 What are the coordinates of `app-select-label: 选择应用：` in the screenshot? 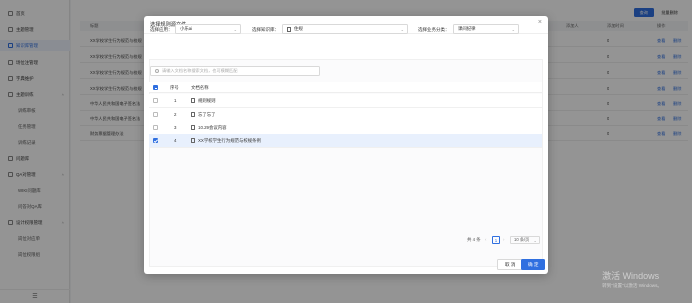 It's located at (161, 29).